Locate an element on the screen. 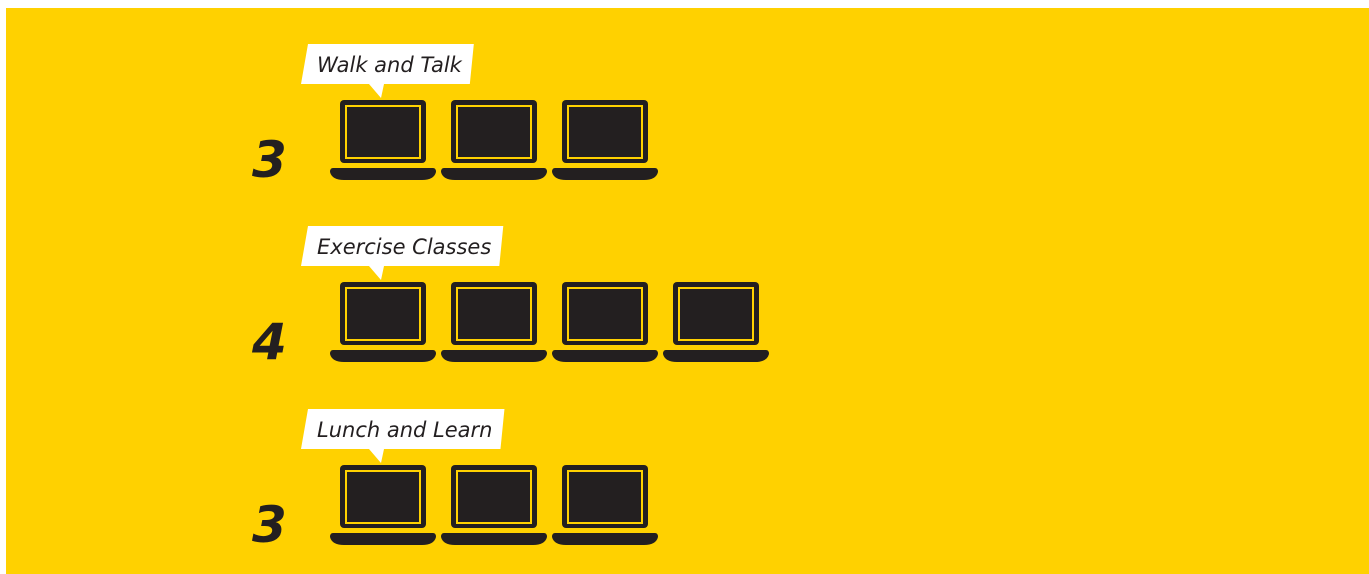 Image resolution: width=1369 pixels, height=574 pixels. category-label: Exercise Classes is located at coordinates (404, 247).